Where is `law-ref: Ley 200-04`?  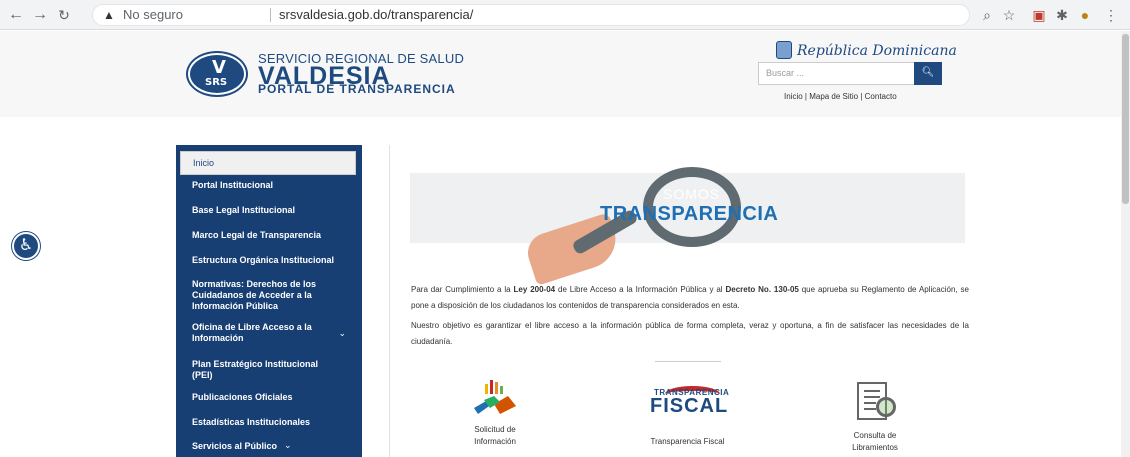
law-ref: Ley 200-04 is located at coordinates (534, 289).